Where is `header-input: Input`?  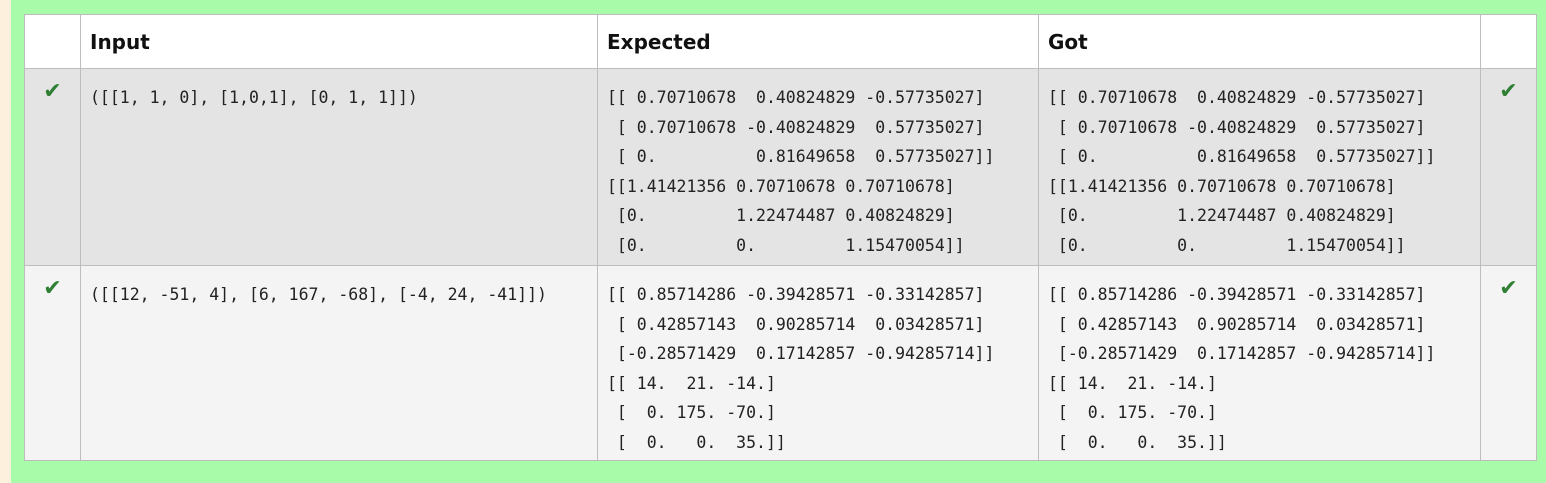
header-input: Input is located at coordinates (339, 41).